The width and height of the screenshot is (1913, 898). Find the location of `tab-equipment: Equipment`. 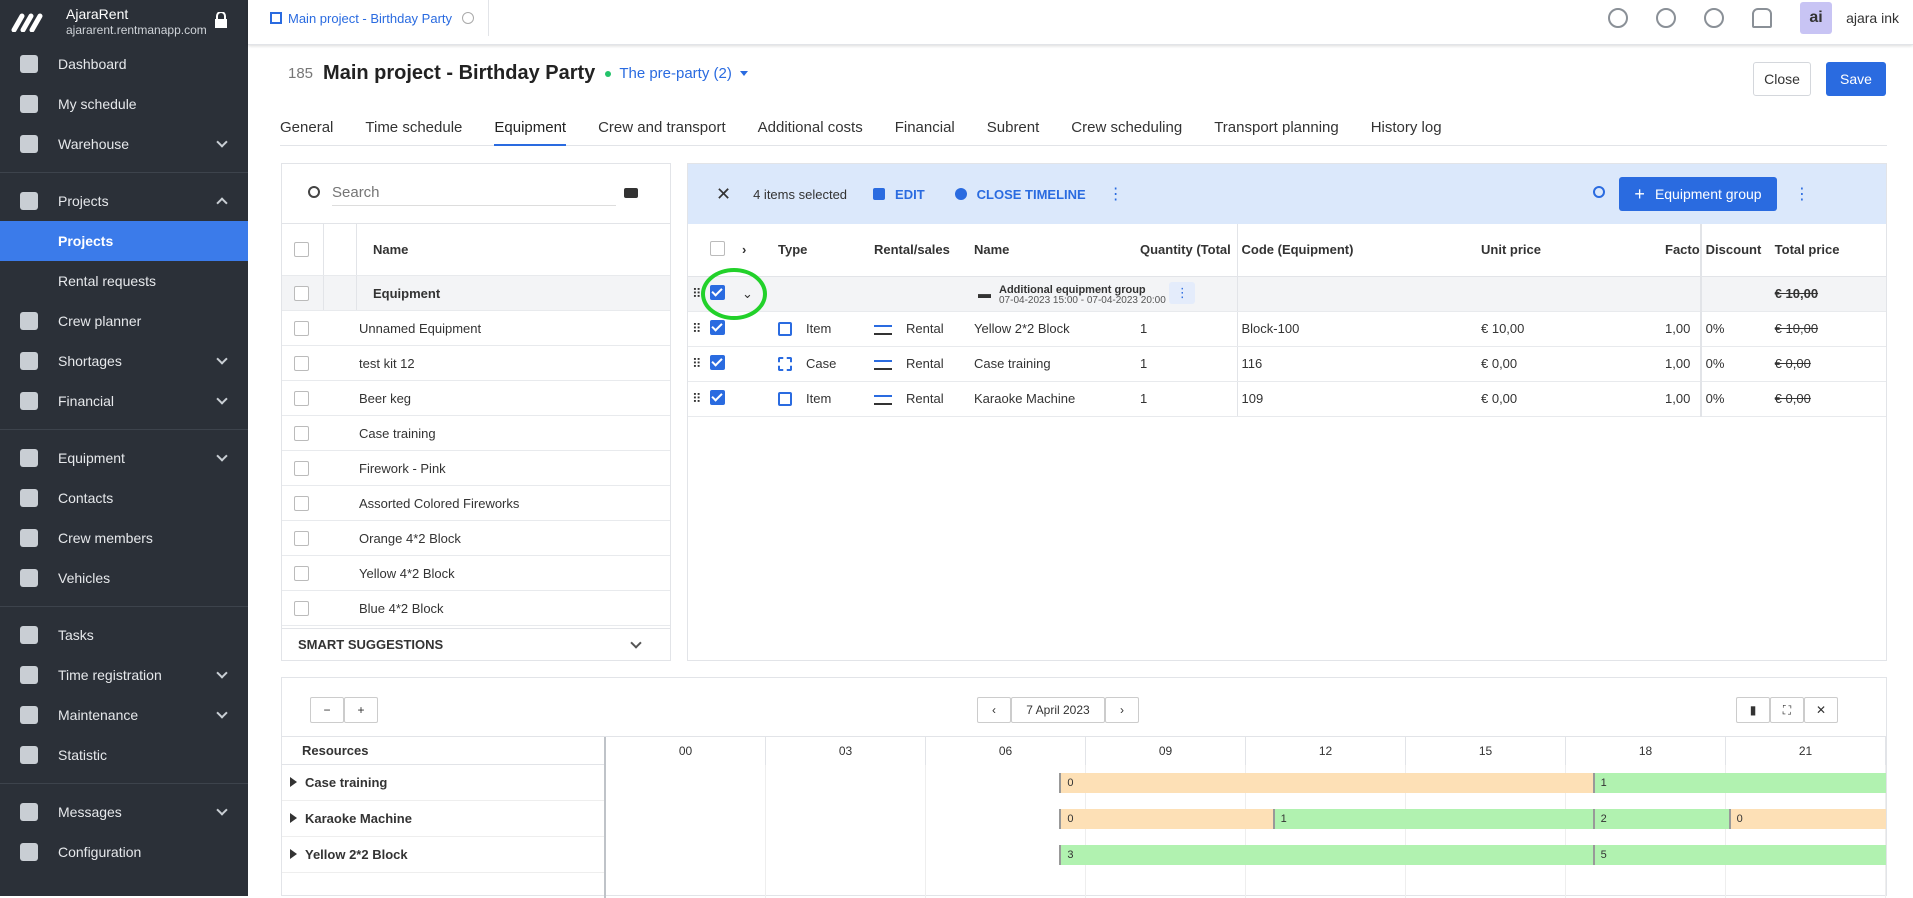

tab-equipment: Equipment is located at coordinates (530, 132).